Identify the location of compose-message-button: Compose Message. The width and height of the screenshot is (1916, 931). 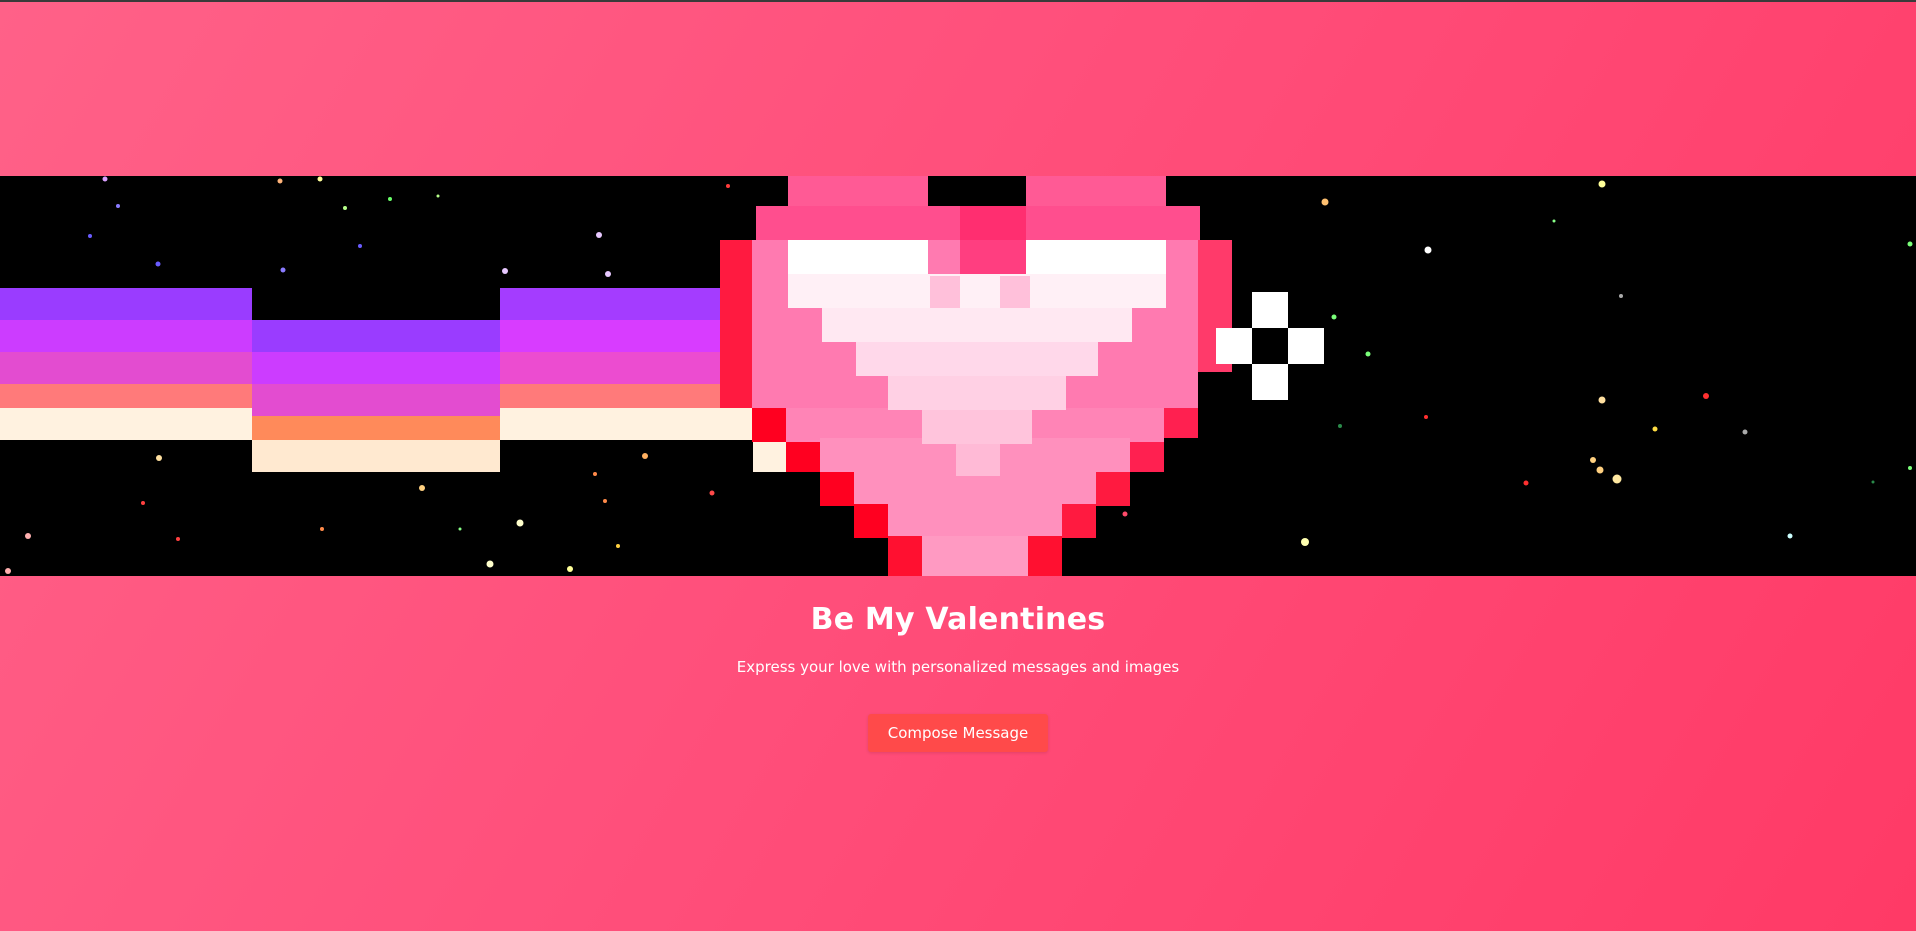
(958, 732).